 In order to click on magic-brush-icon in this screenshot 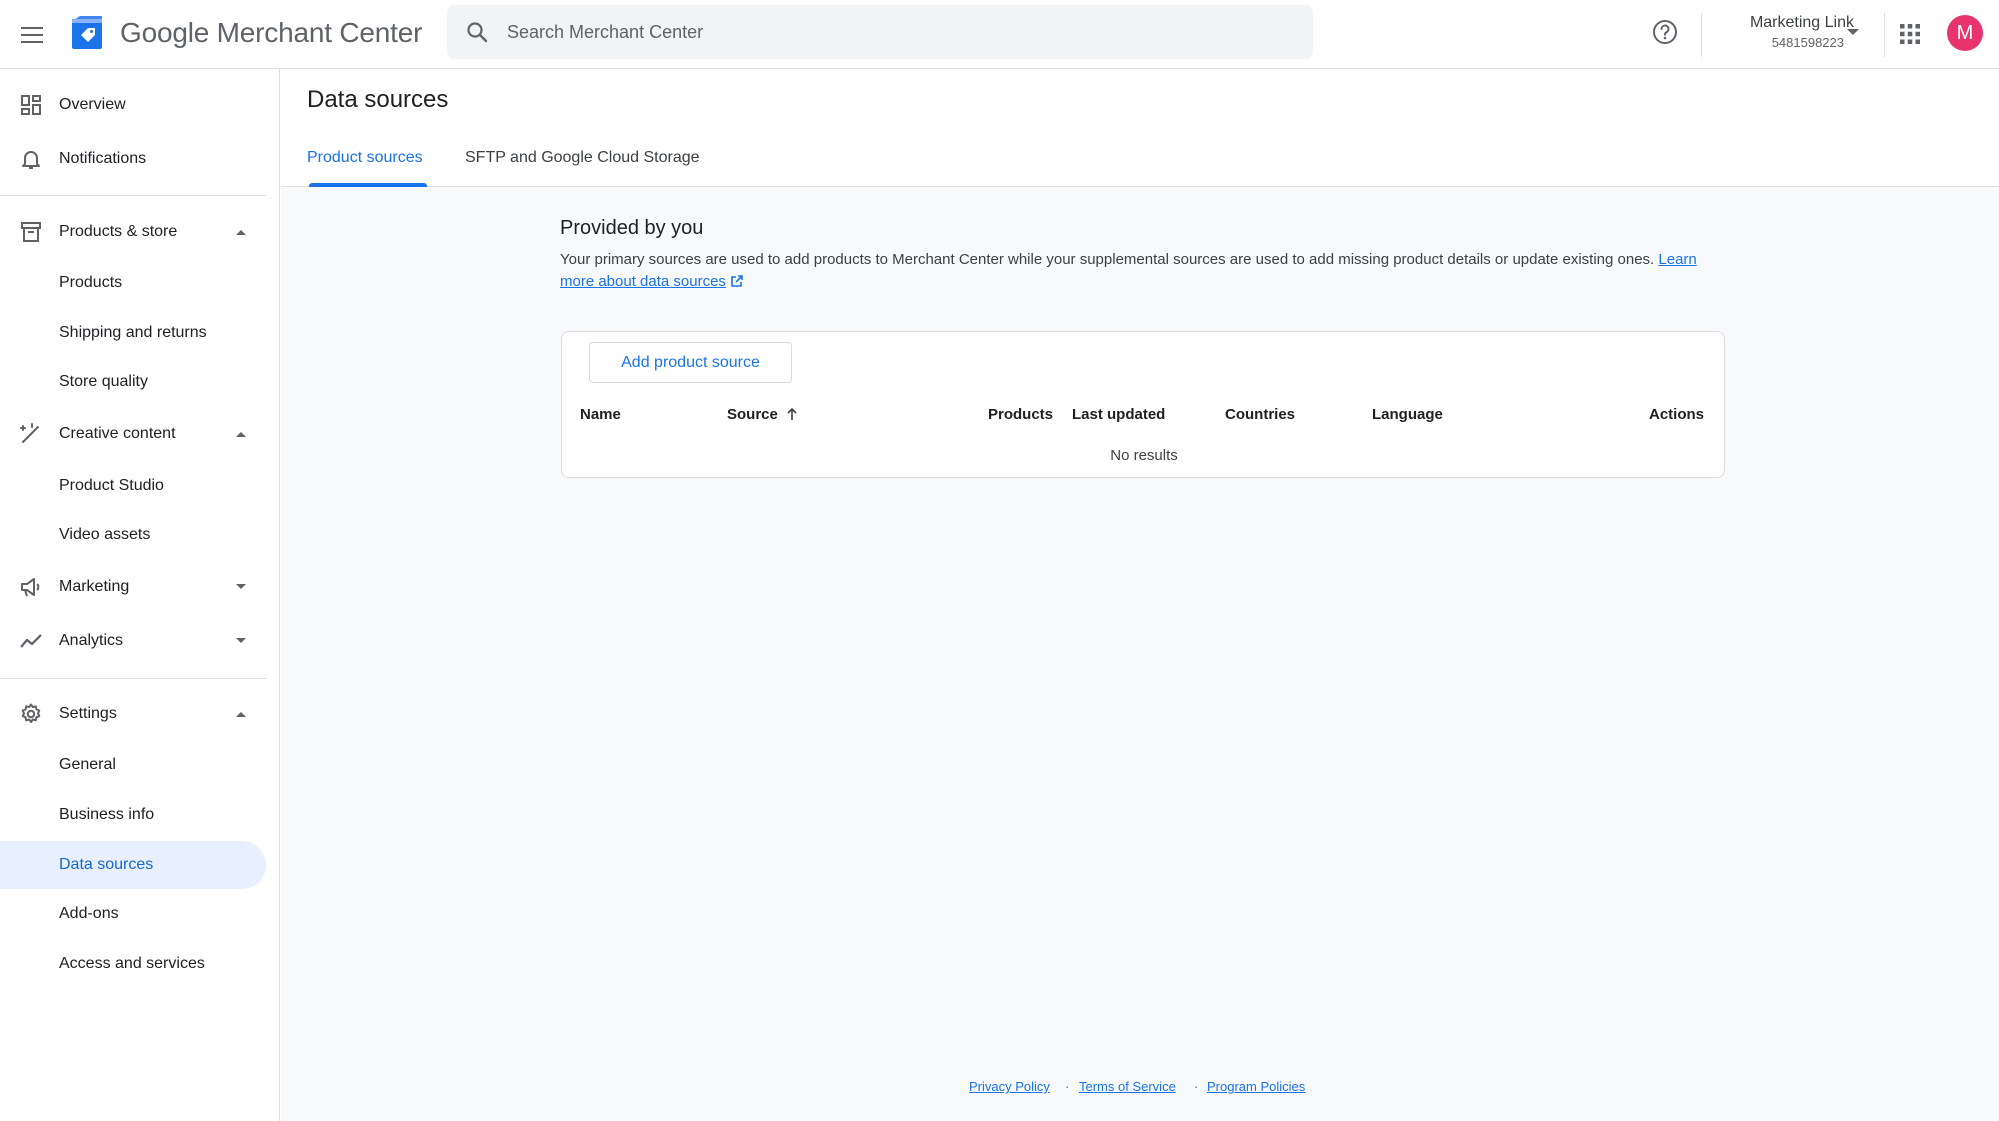, I will do `click(29, 433)`.